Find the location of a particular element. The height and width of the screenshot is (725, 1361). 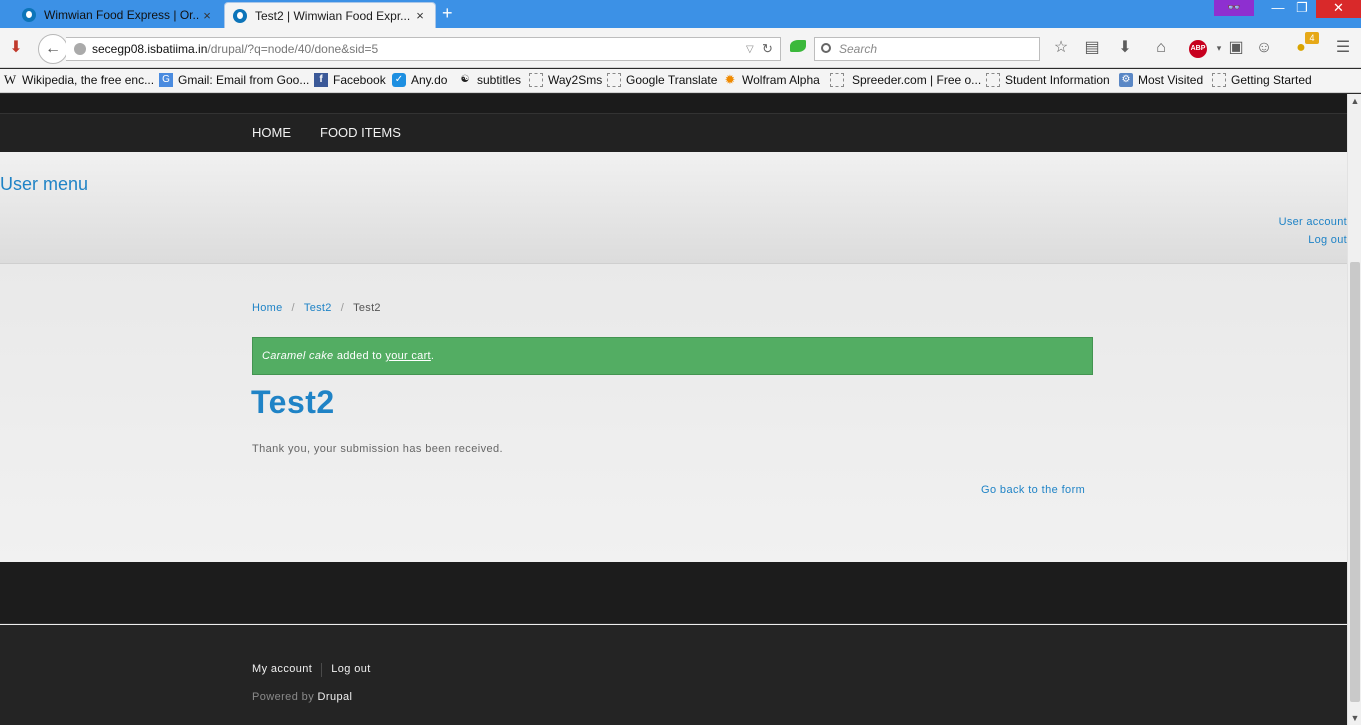

status-period: . is located at coordinates (432, 356).